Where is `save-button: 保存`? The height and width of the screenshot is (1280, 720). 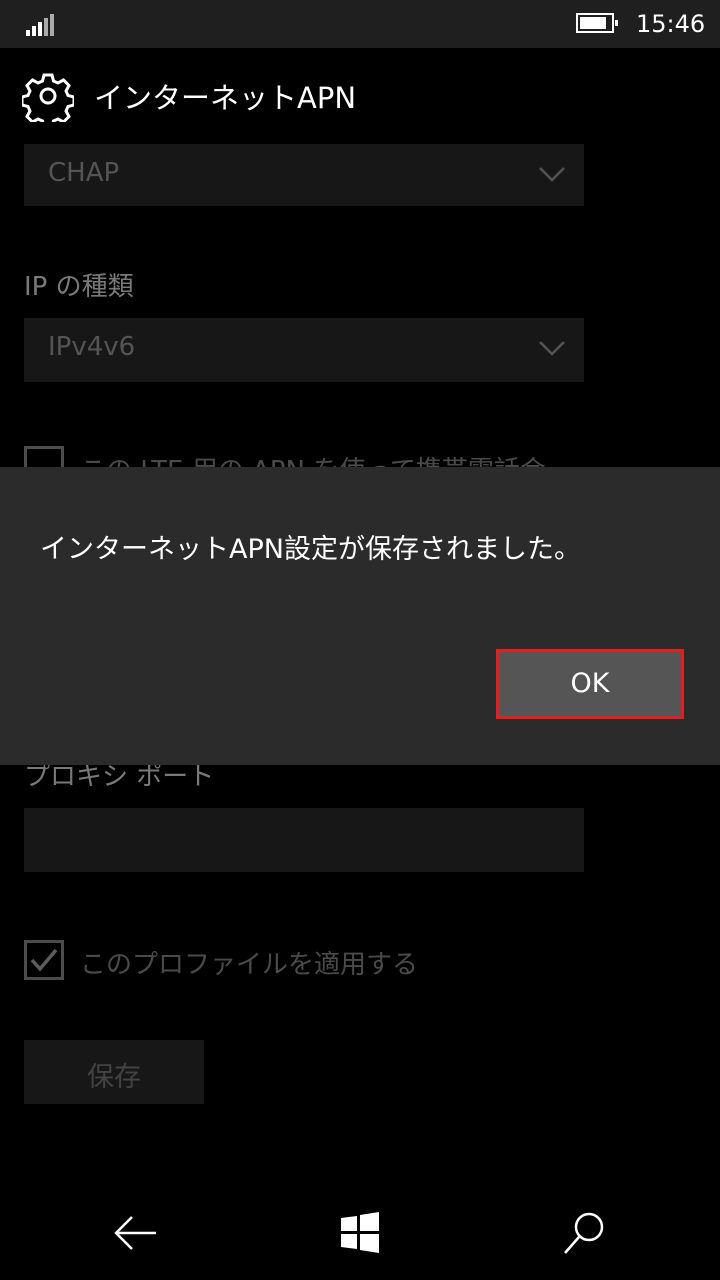 save-button: 保存 is located at coordinates (114, 1072).